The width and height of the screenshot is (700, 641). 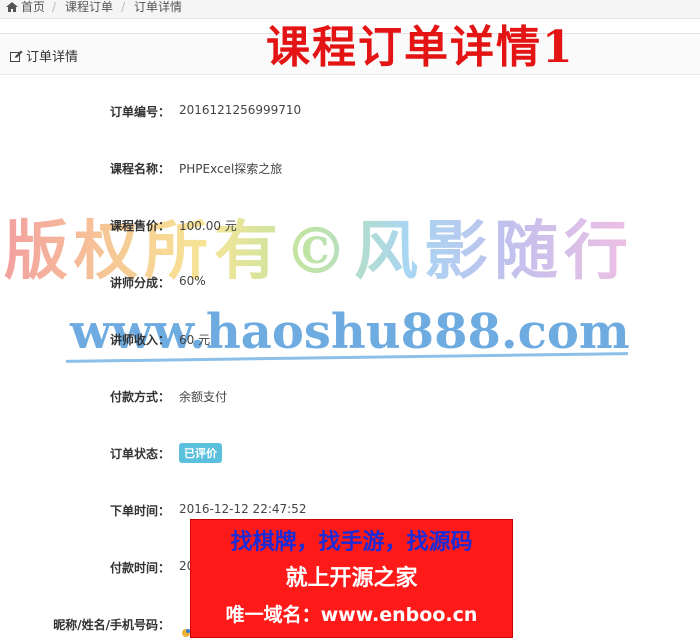 What do you see at coordinates (139, 340) in the screenshot?
I see `detail-label: 讲师收入：` at bounding box center [139, 340].